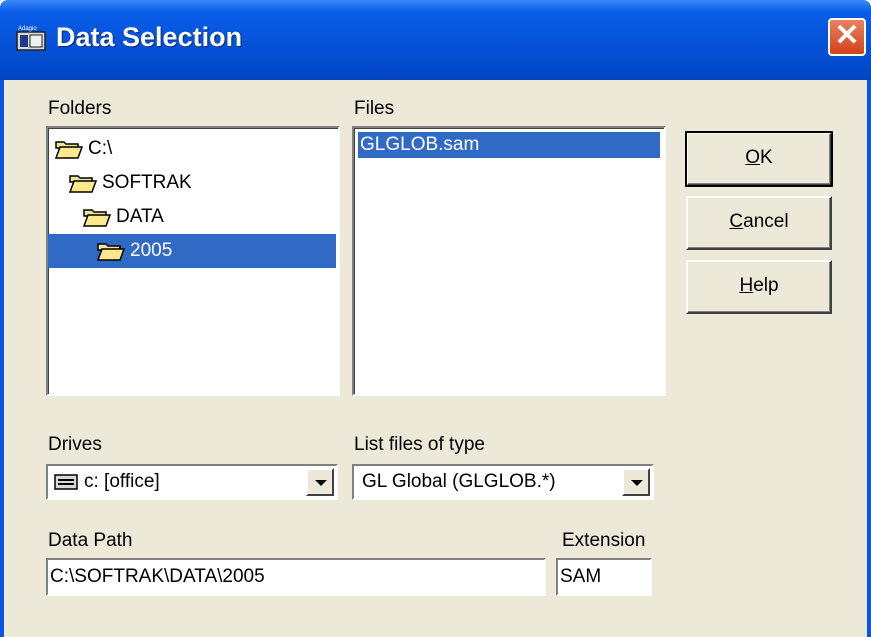 The image size is (871, 637). I want to click on drives-dropdown: c: [office], so click(192, 482).